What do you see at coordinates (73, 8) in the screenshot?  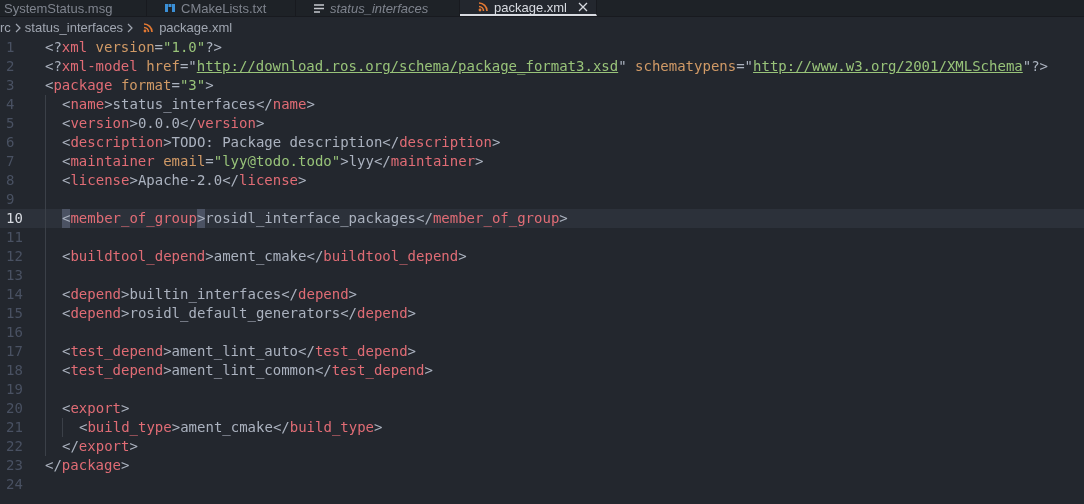 I see `file-tab: SystemStatus.msg` at bounding box center [73, 8].